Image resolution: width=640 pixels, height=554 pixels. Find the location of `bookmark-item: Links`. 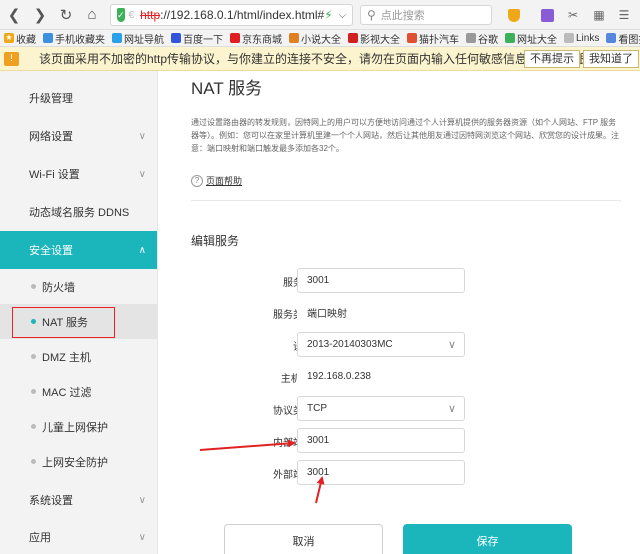

bookmark-item: Links is located at coordinates (581, 38).